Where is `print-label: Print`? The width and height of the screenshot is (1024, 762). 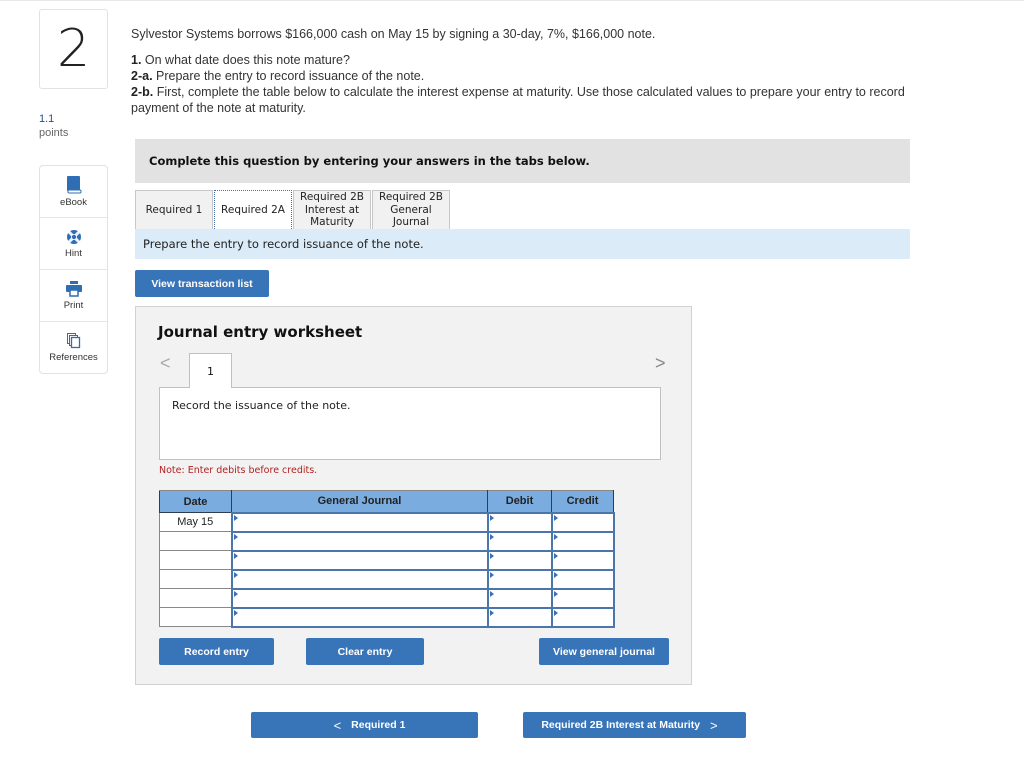 print-label: Print is located at coordinates (73, 305).